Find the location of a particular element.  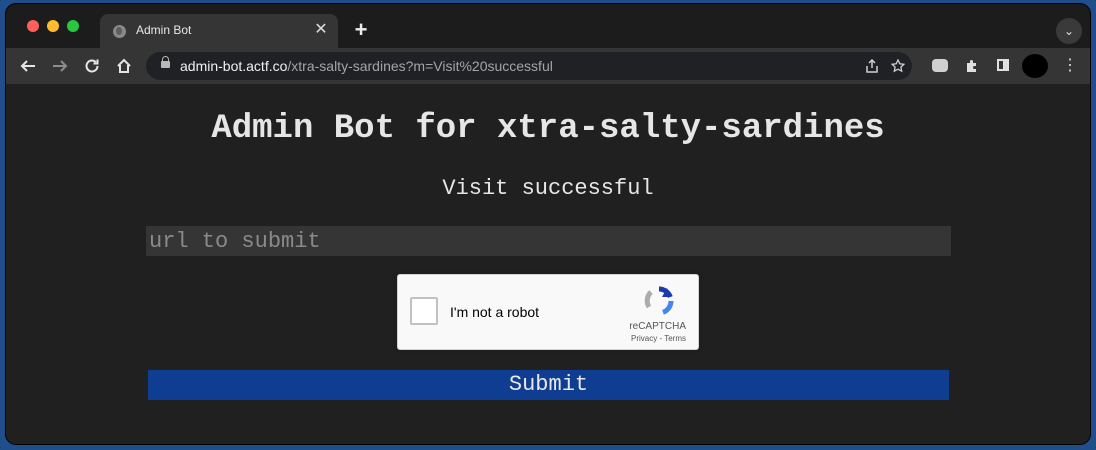

share-button is located at coordinates (872, 66).